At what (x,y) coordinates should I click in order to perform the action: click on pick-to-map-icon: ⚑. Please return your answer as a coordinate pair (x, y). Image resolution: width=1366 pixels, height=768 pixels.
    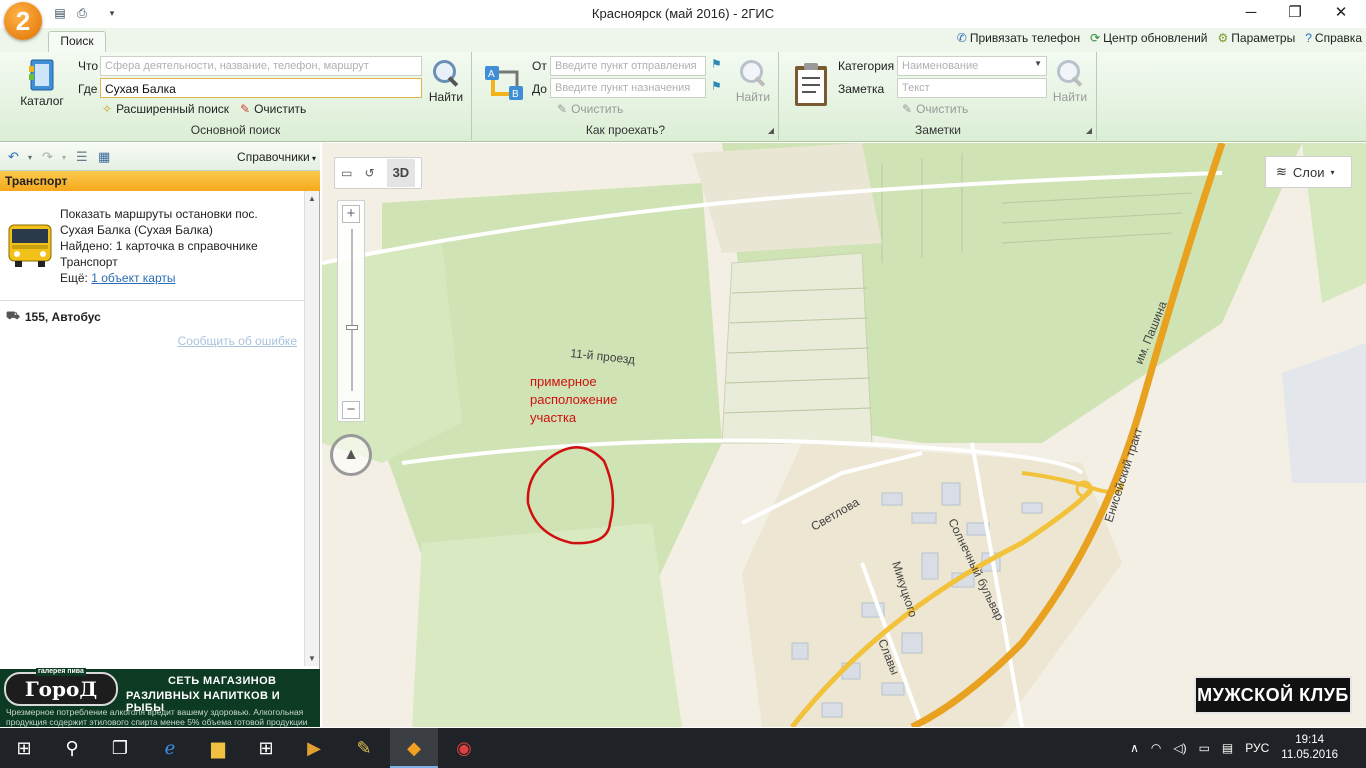
    Looking at the image, I should click on (716, 86).